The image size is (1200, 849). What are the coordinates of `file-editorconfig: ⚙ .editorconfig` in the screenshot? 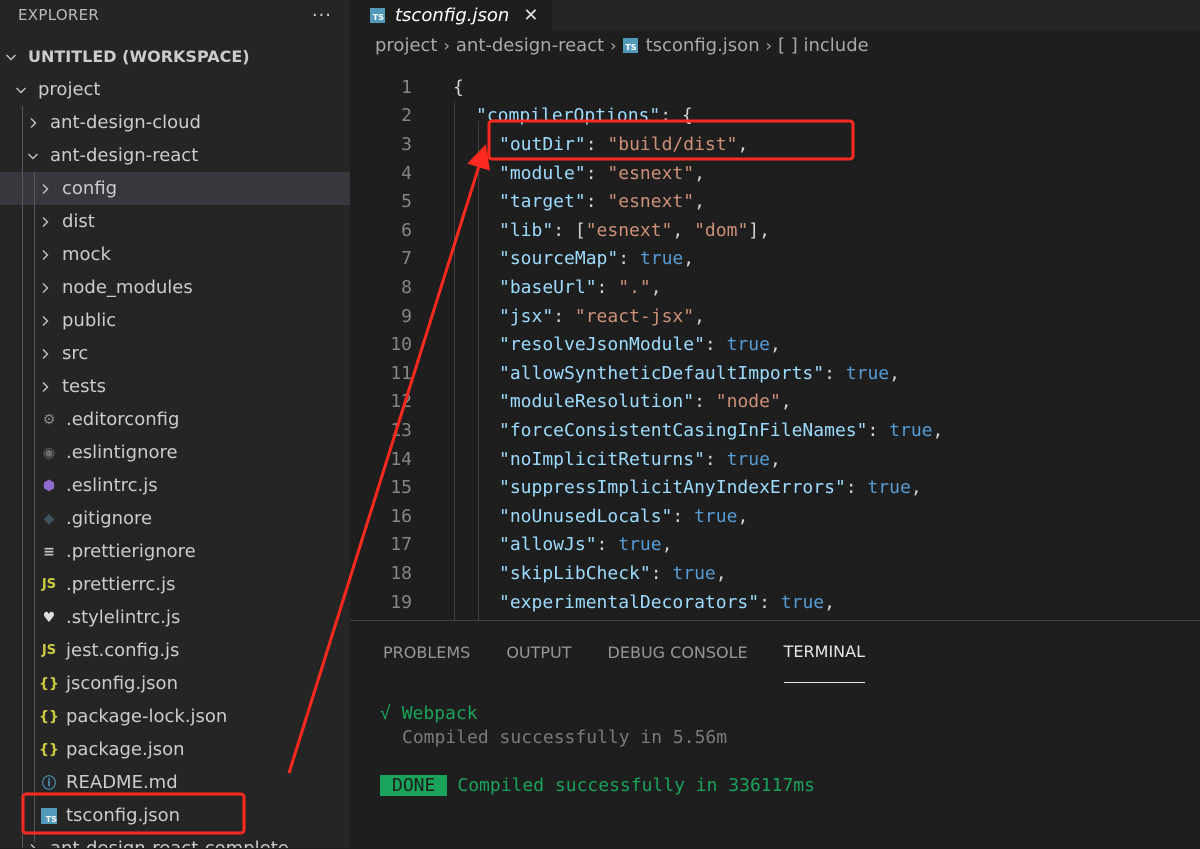 It's located at (175, 419).